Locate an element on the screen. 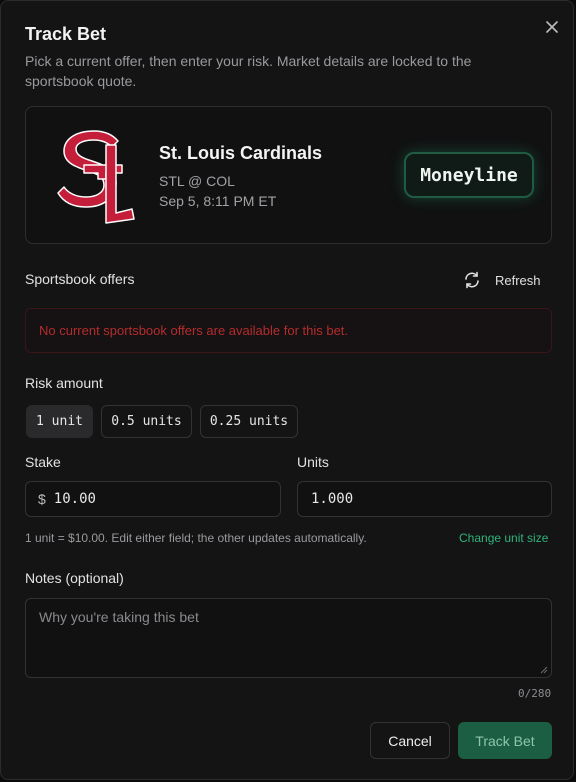 The image size is (576, 782). risk-amount-label: Risk amount is located at coordinates (64, 383).